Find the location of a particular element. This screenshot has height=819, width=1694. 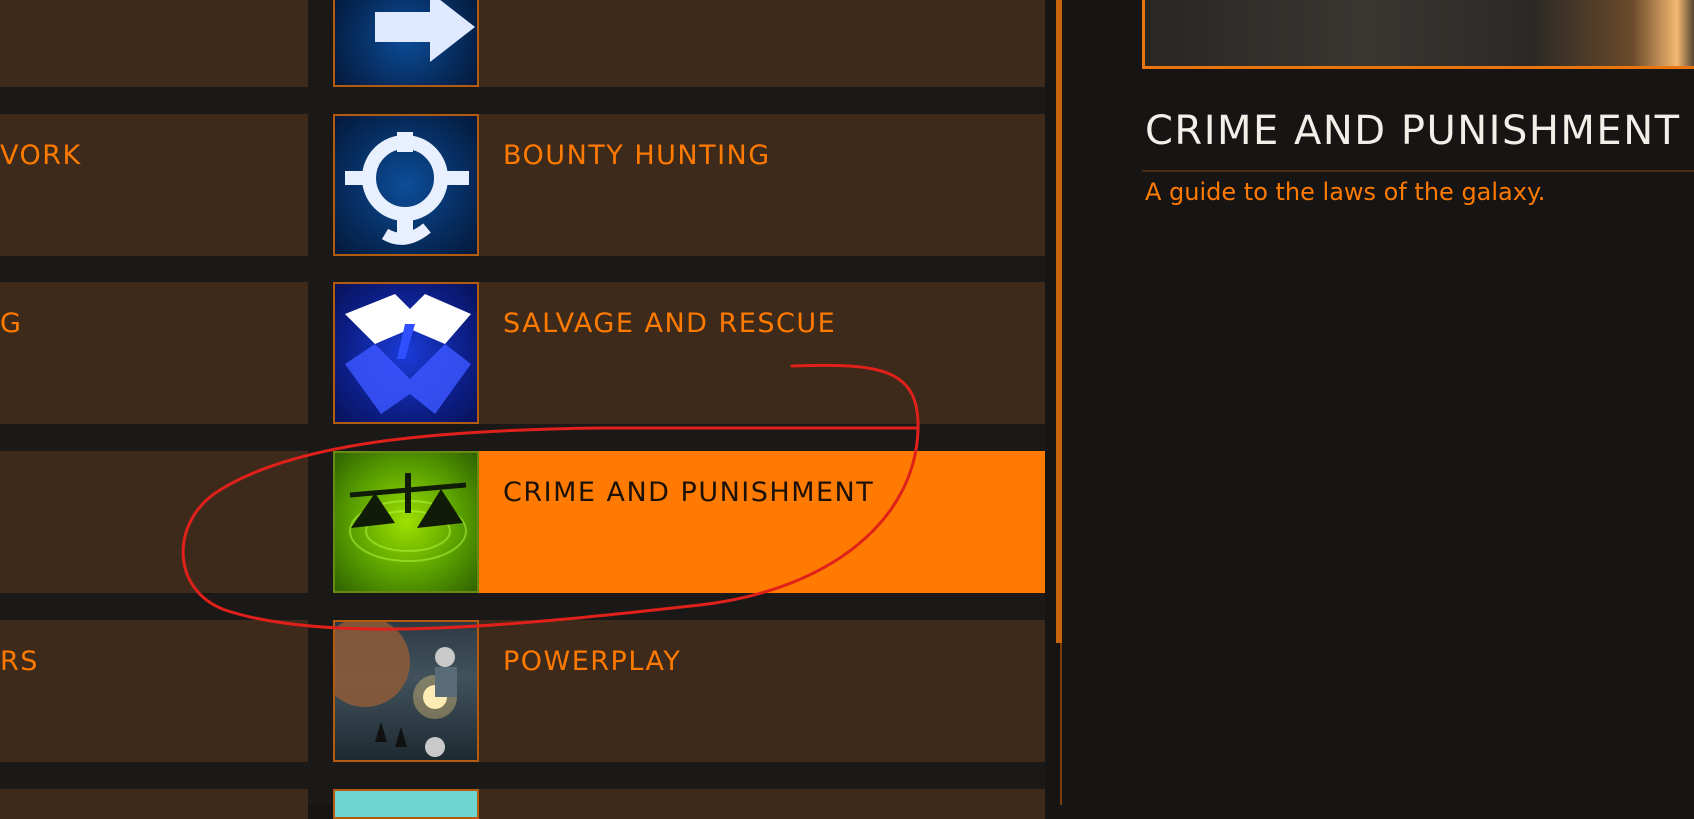

crosshair-icon is located at coordinates (406, 185).